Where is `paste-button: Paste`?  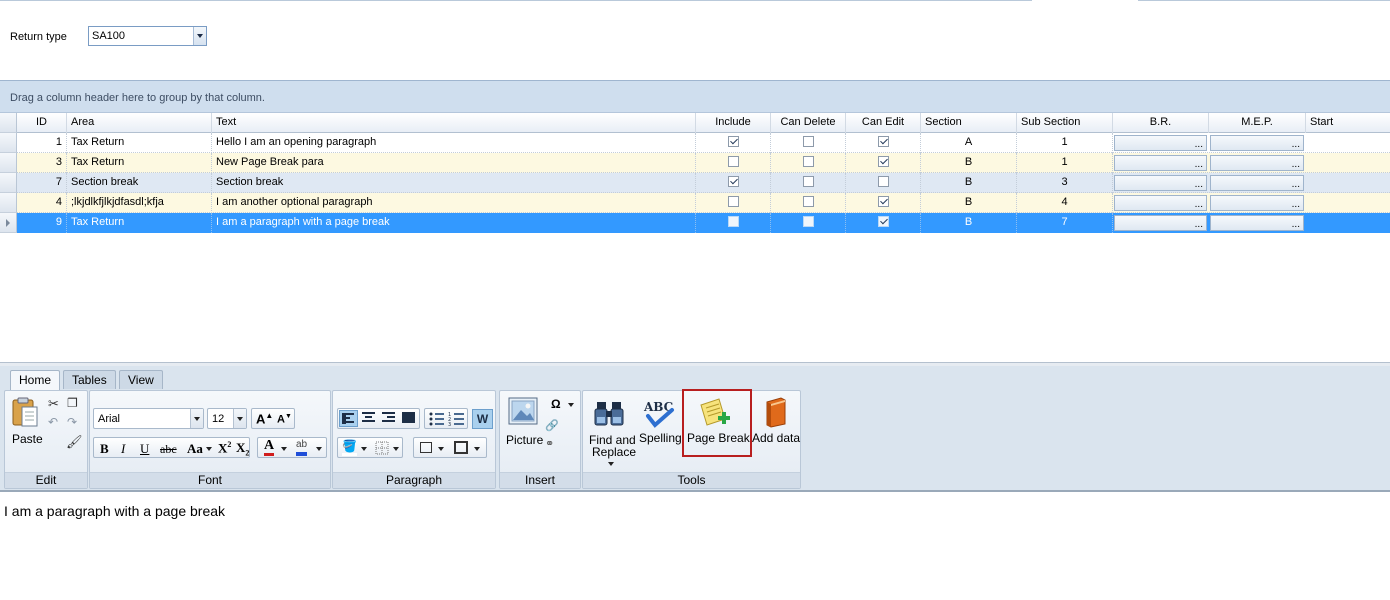 paste-button: Paste is located at coordinates (26, 421).